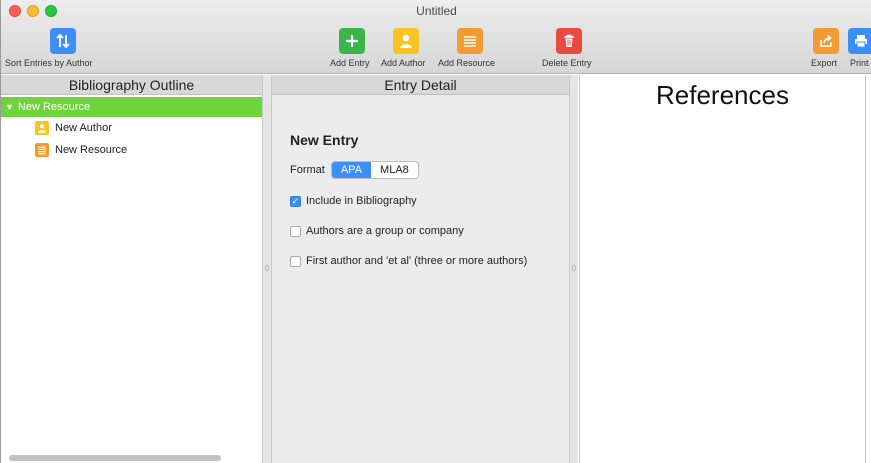  I want to click on outline-item-root-resource: ▼ New Resource, so click(131, 107).